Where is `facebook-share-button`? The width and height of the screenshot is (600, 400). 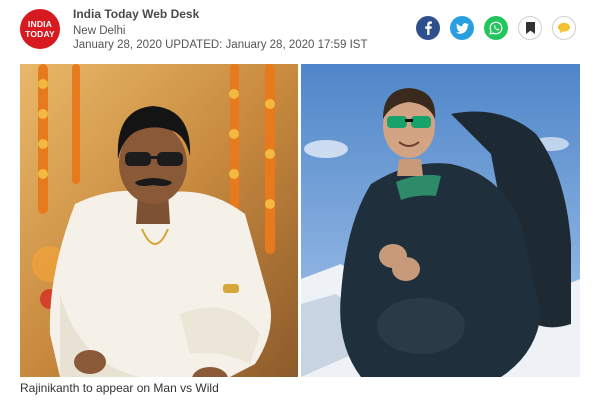
facebook-share-button is located at coordinates (428, 28).